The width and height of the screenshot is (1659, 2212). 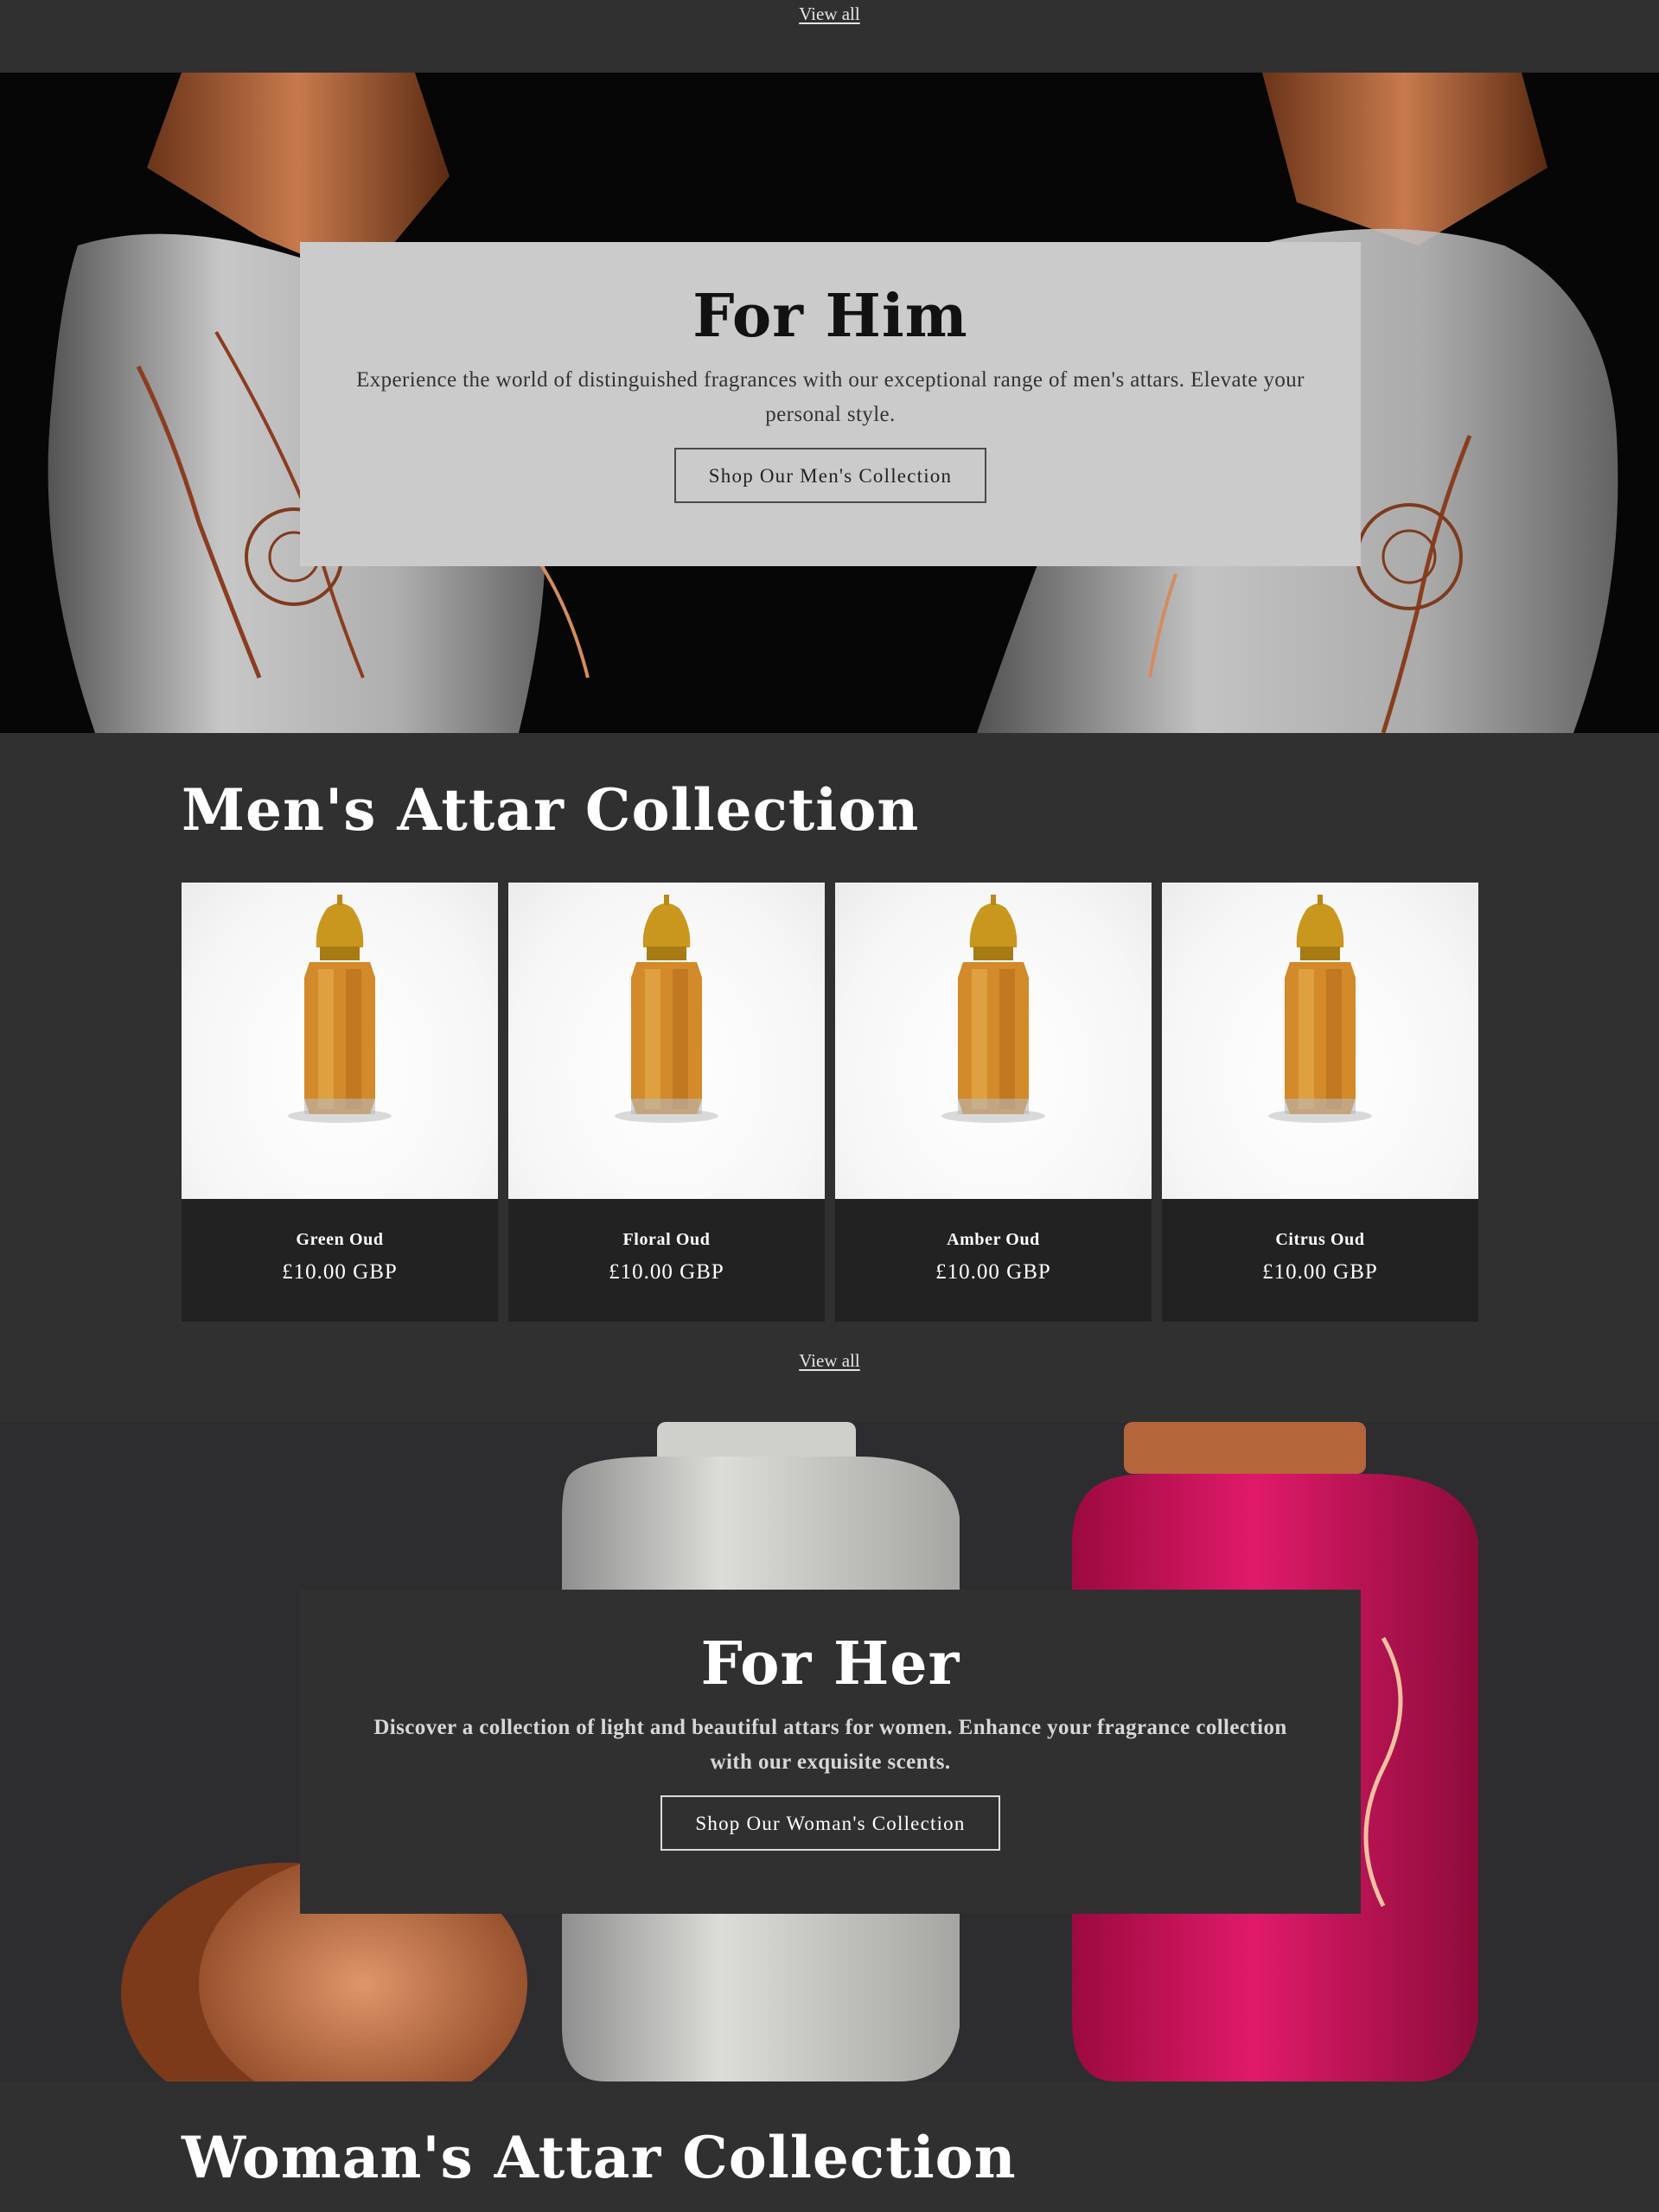 I want to click on product-info: Citrus Oud £10.00 GBP, so click(x=1320, y=1260).